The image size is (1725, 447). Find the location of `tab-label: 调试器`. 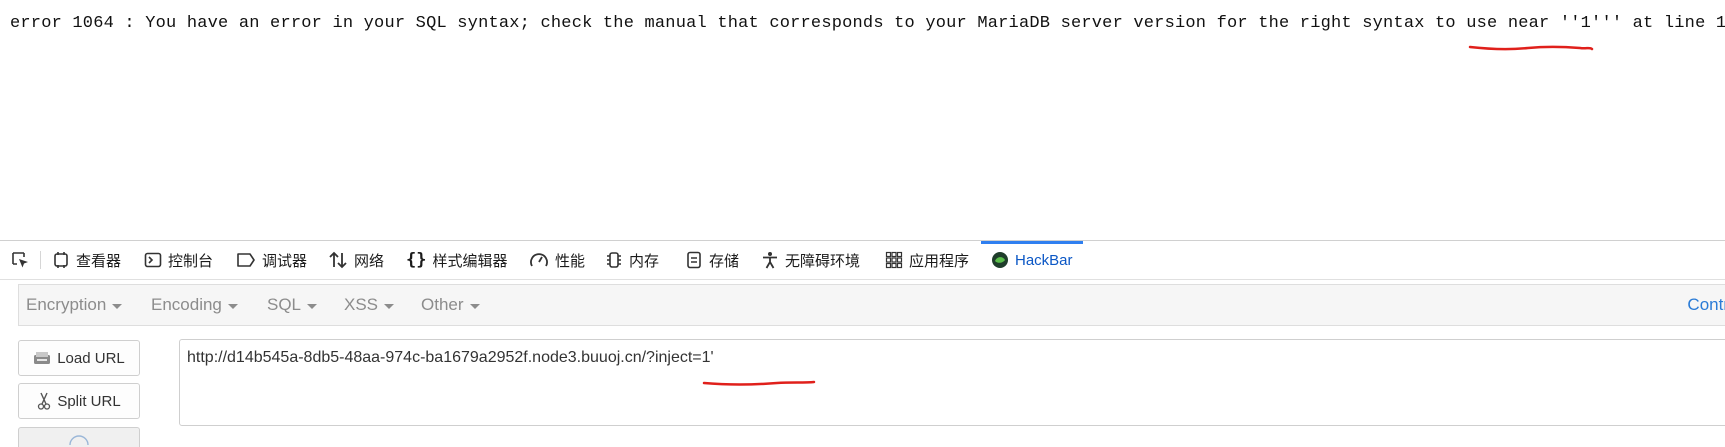

tab-label: 调试器 is located at coordinates (285, 261).